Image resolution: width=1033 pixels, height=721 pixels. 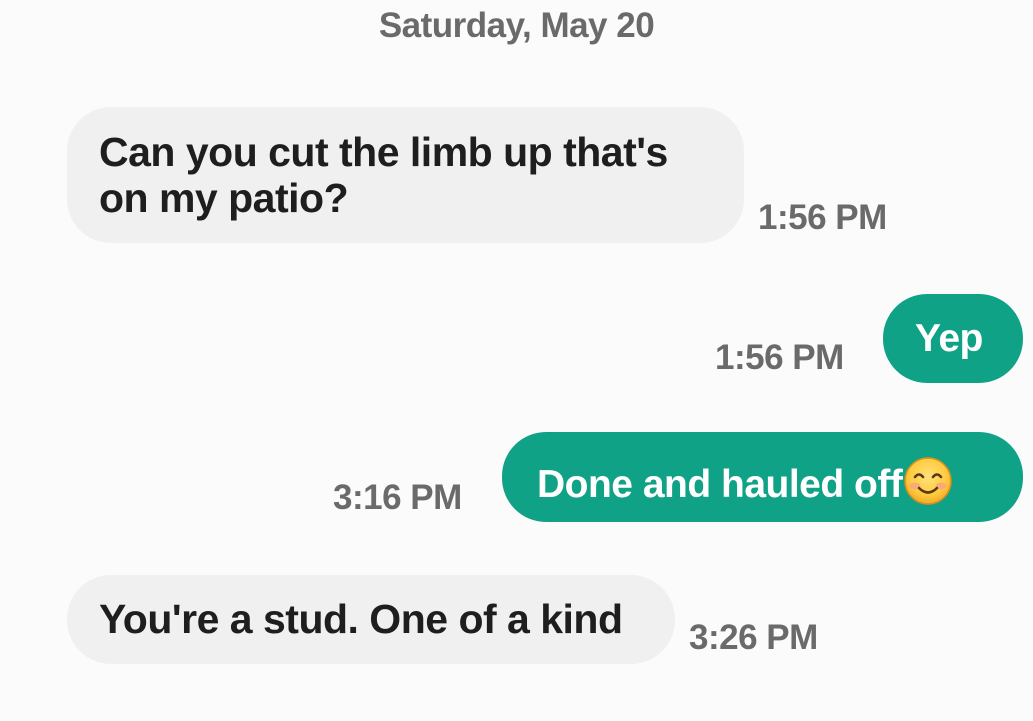 I want to click on message-text: You're a stud. One of a kind, so click(x=361, y=619).